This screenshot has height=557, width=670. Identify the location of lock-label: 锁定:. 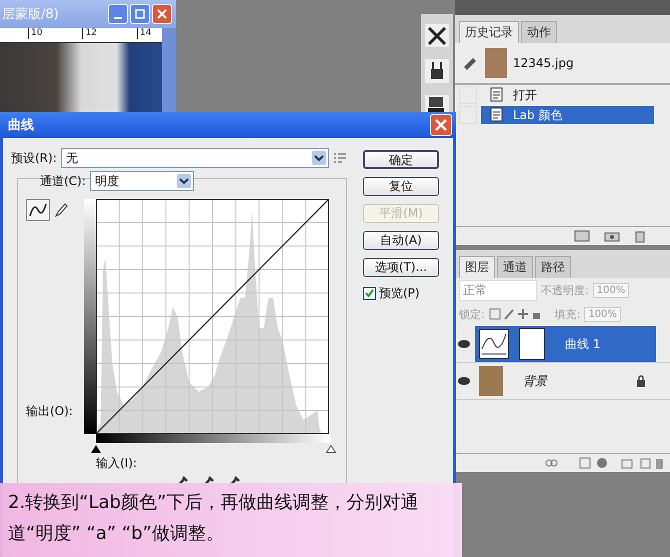
(472, 314).